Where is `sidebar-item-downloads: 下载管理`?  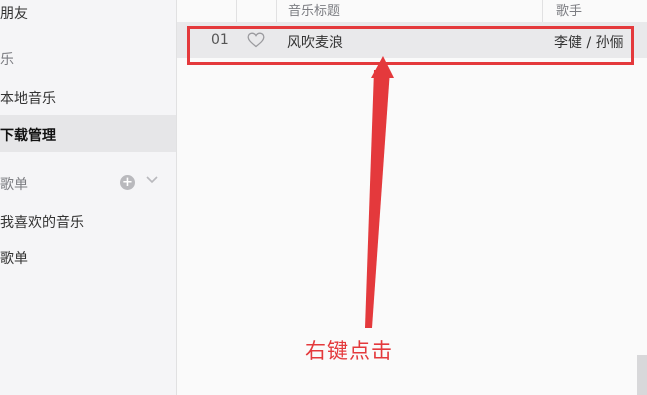 sidebar-item-downloads: 下载管理 is located at coordinates (28, 135).